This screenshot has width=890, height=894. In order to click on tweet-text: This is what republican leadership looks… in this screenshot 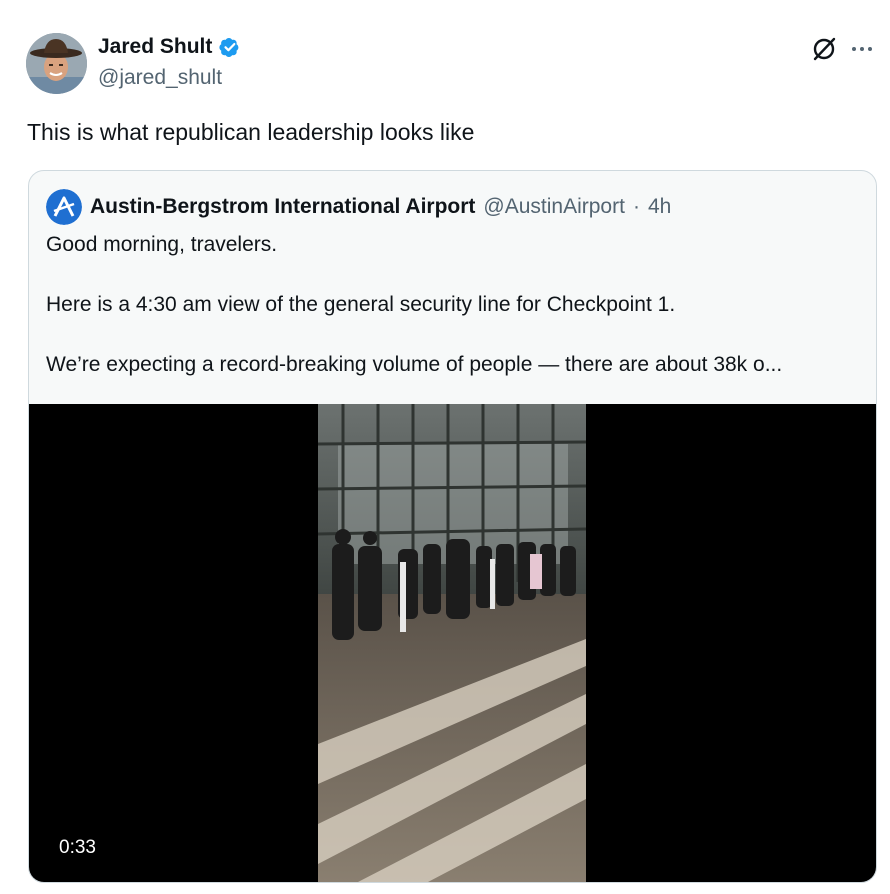, I will do `click(251, 132)`.